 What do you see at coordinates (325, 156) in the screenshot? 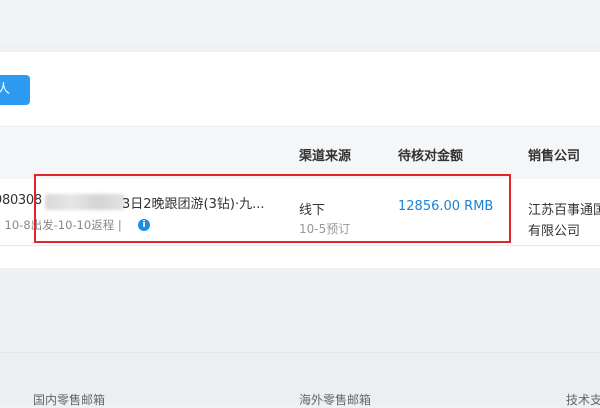
I see `header-channel: 渠道来源` at bounding box center [325, 156].